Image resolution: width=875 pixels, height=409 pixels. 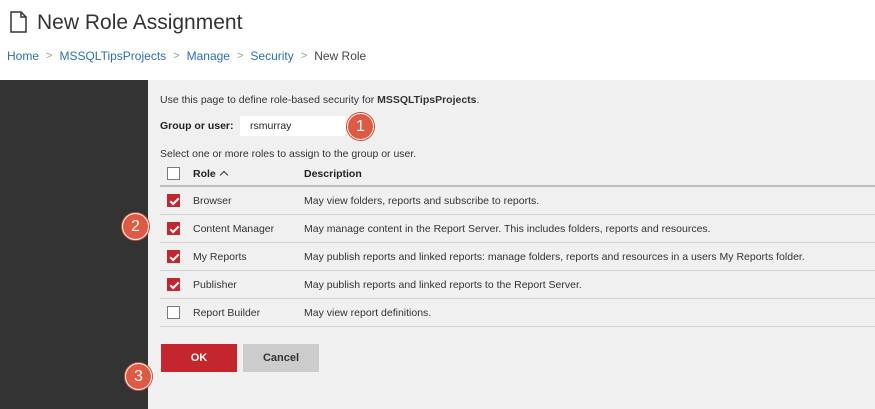 I want to click on role-description: May view report definitions., so click(x=368, y=312).